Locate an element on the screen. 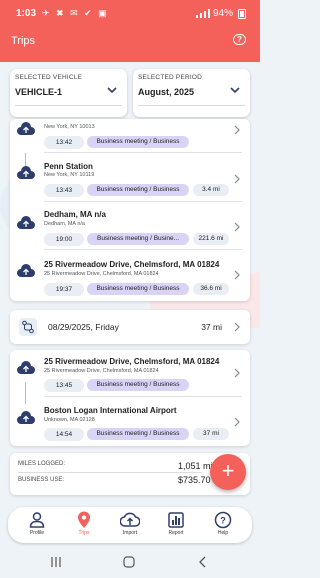  battery-icon is located at coordinates (242, 13).